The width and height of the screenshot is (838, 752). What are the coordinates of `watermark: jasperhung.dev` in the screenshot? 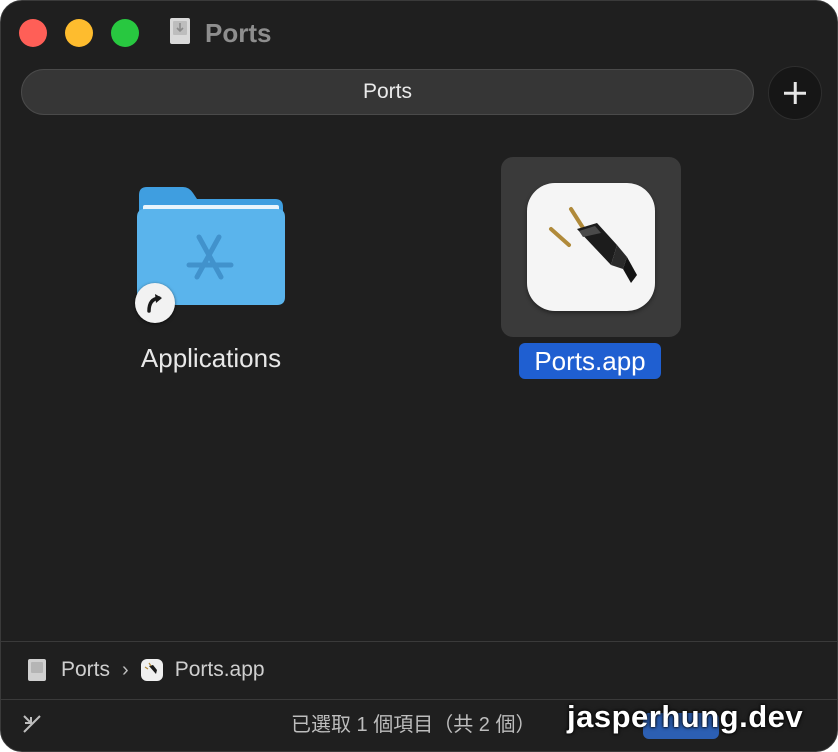 It's located at (685, 716).